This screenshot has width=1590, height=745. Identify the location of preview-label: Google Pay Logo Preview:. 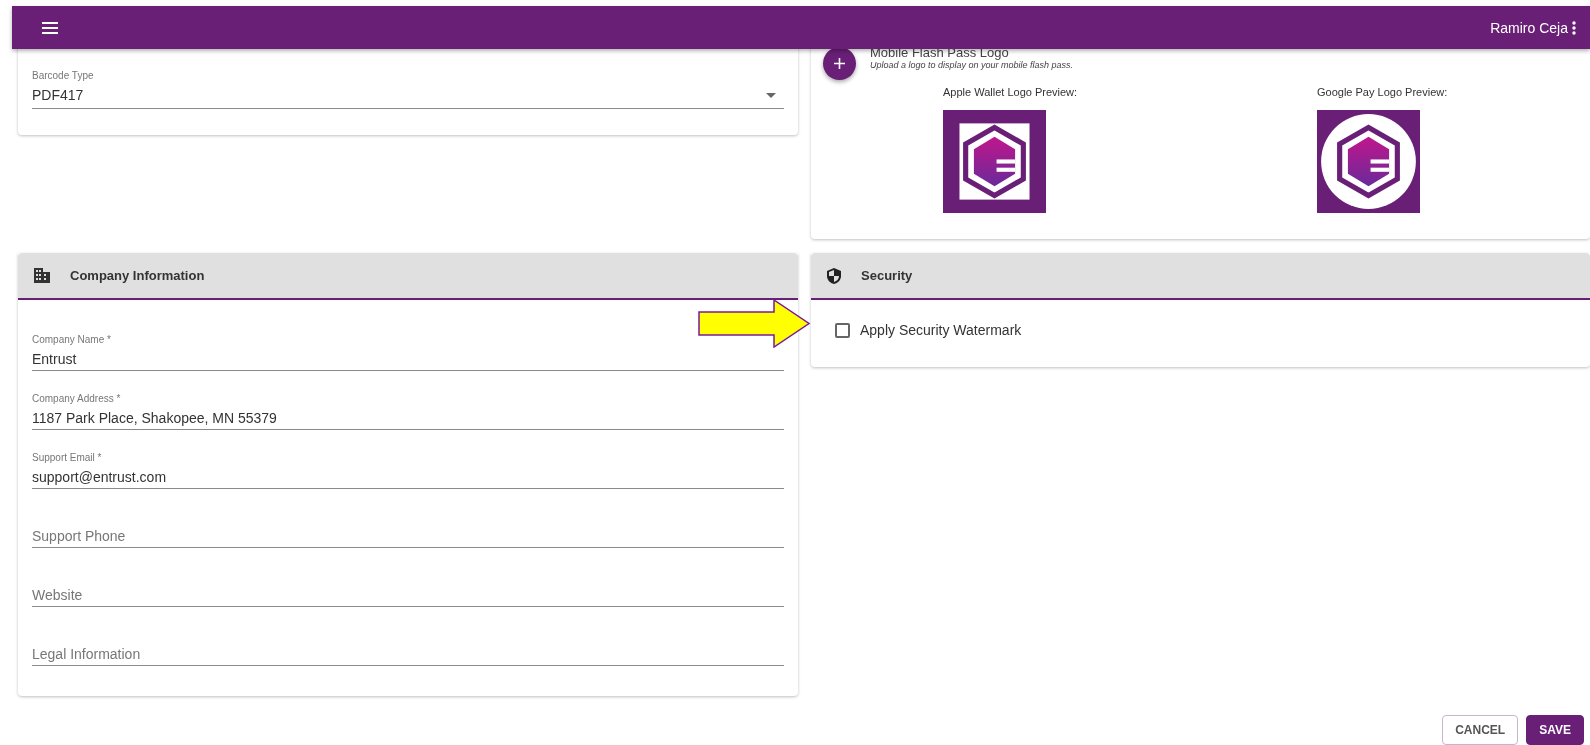
(1383, 92).